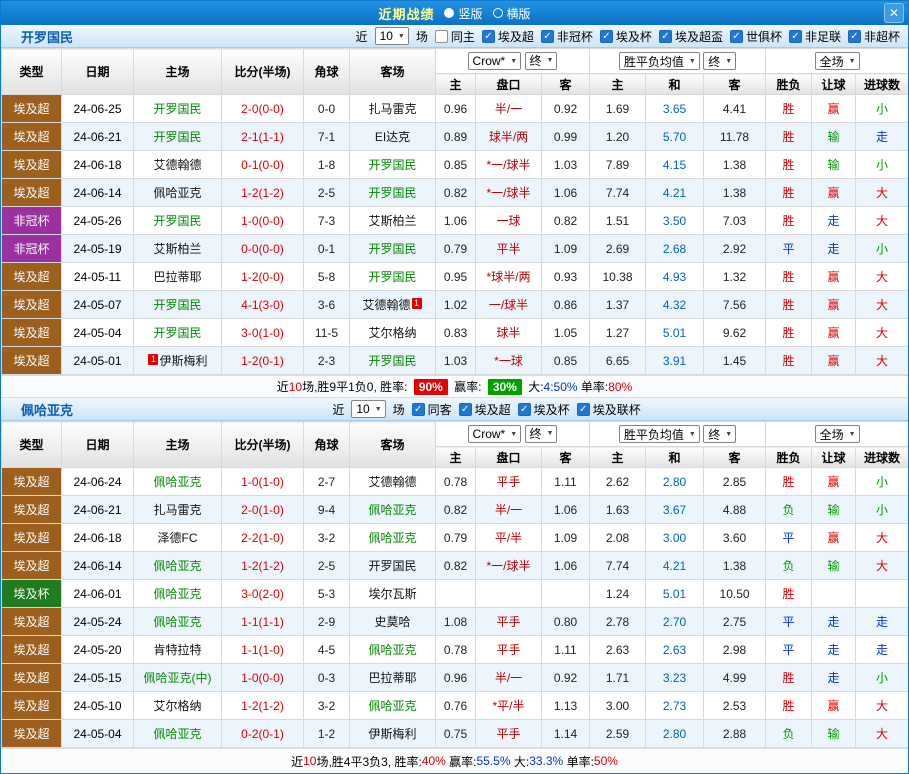 The height and width of the screenshot is (774, 909). What do you see at coordinates (834, 481) in the screenshot?
I see `handicap-result: 赢` at bounding box center [834, 481].